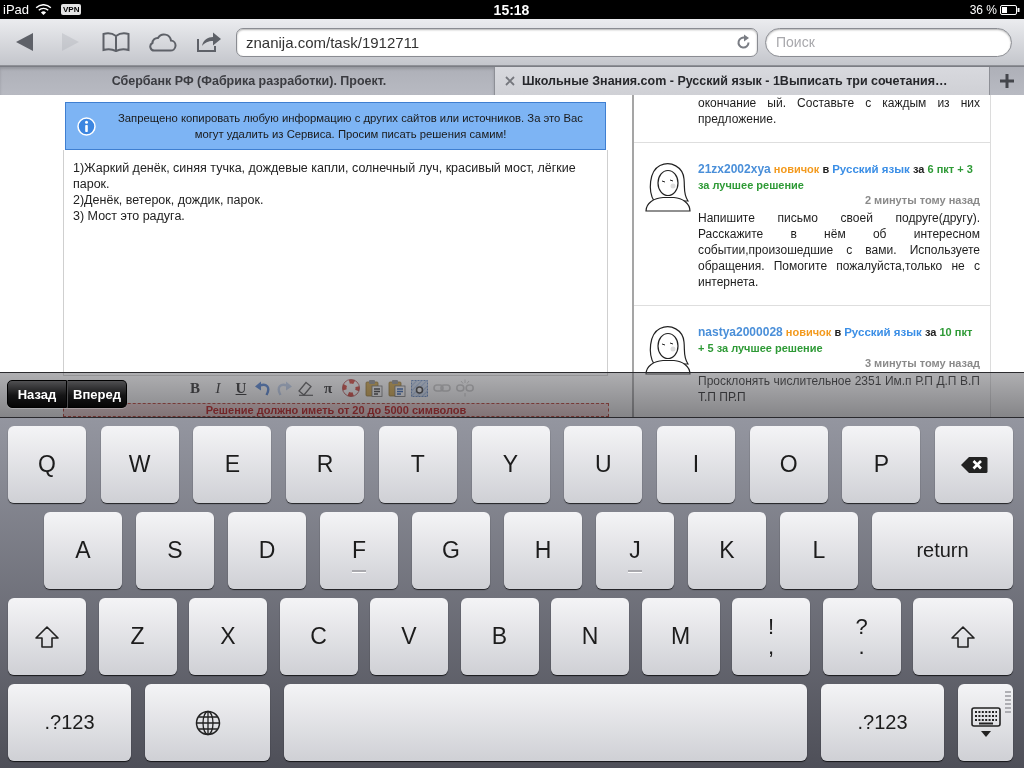  What do you see at coordinates (680, 636) in the screenshot?
I see `letter-key: M` at bounding box center [680, 636].